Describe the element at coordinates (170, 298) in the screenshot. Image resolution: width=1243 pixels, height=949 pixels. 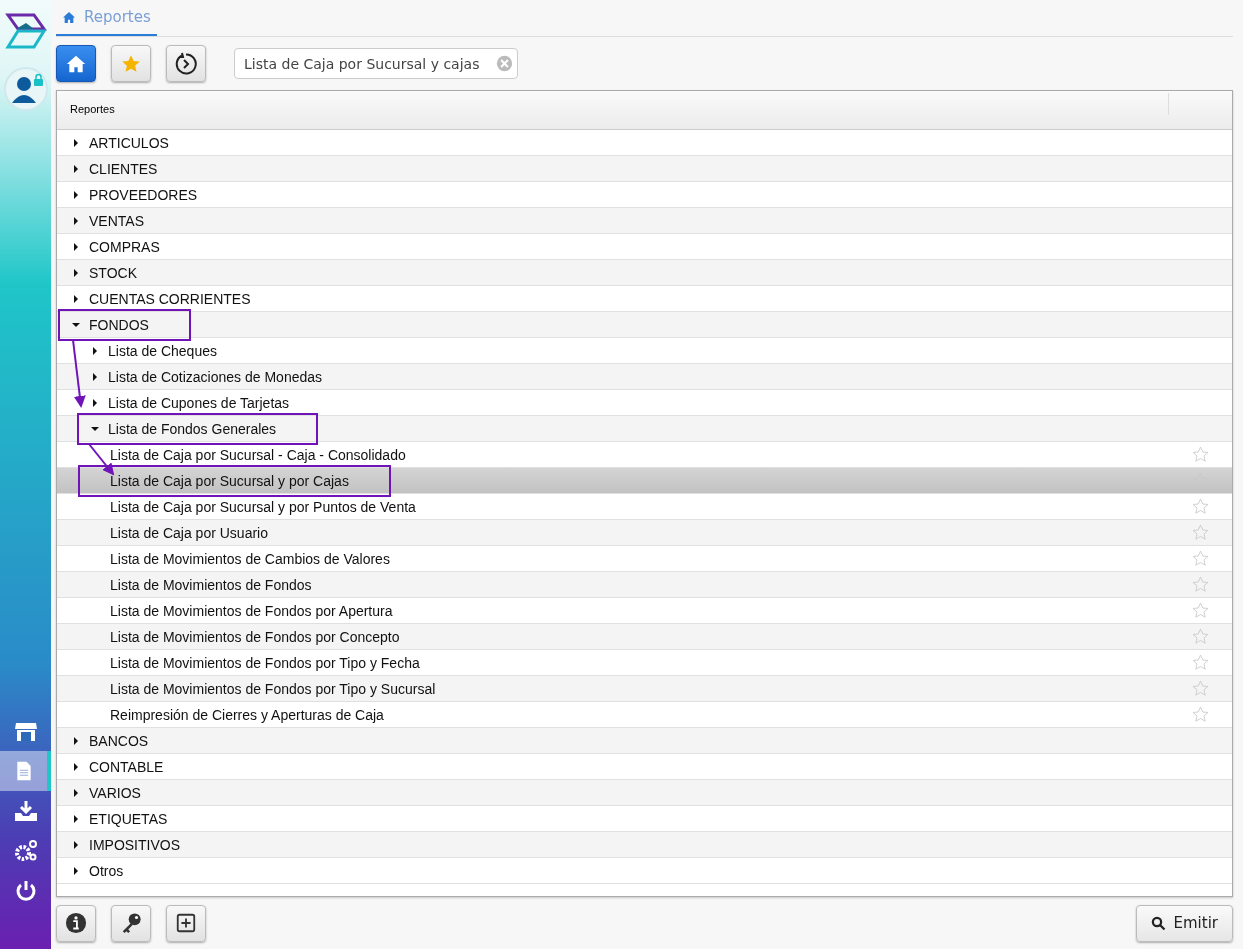
I see `tree-label: CUENTAS CORRIENTES` at that location.